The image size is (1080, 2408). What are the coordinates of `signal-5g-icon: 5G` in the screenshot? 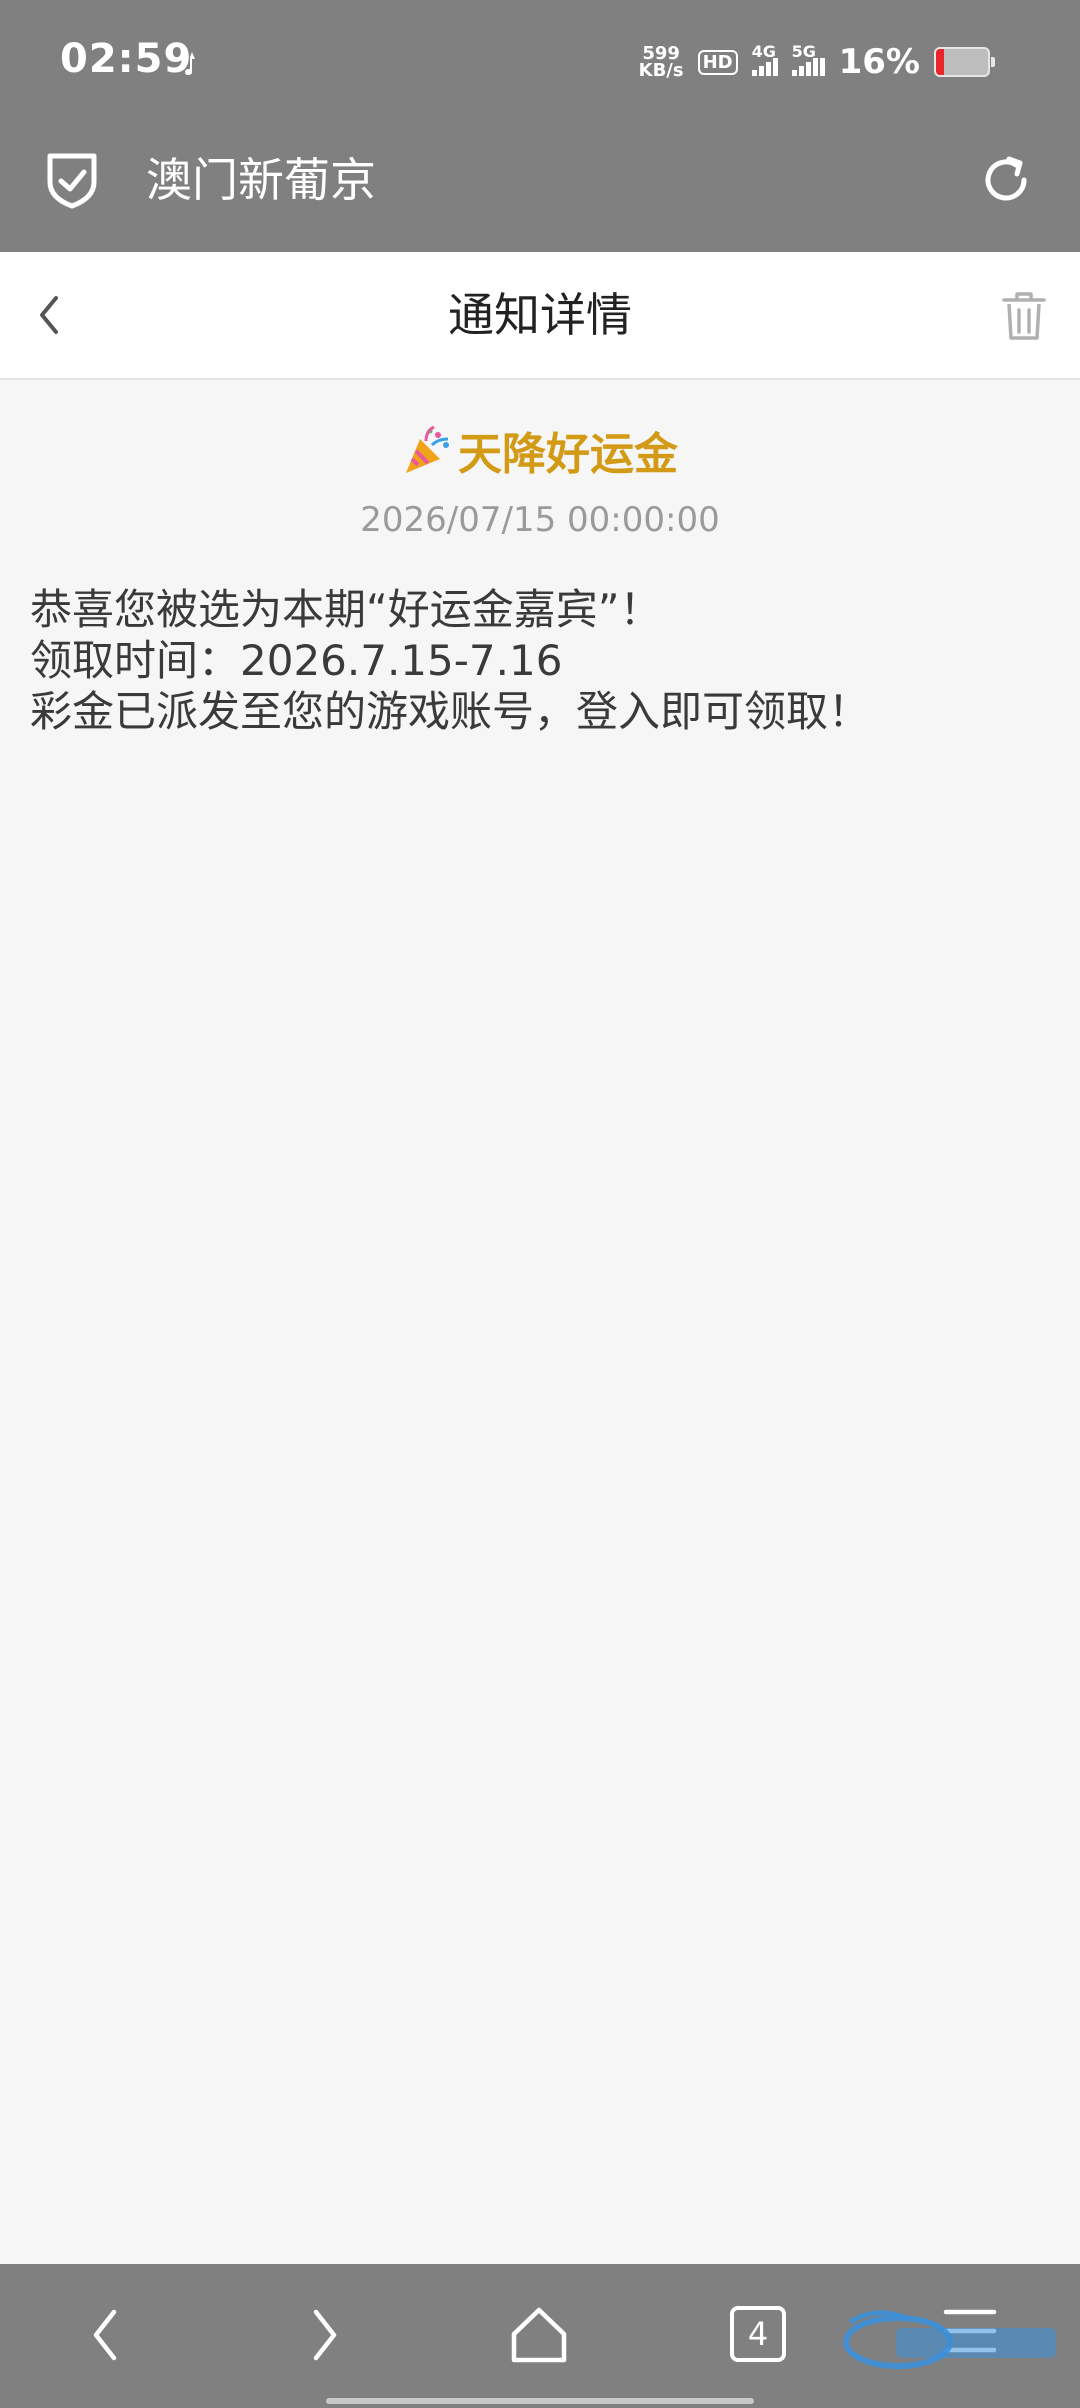 It's located at (808, 59).